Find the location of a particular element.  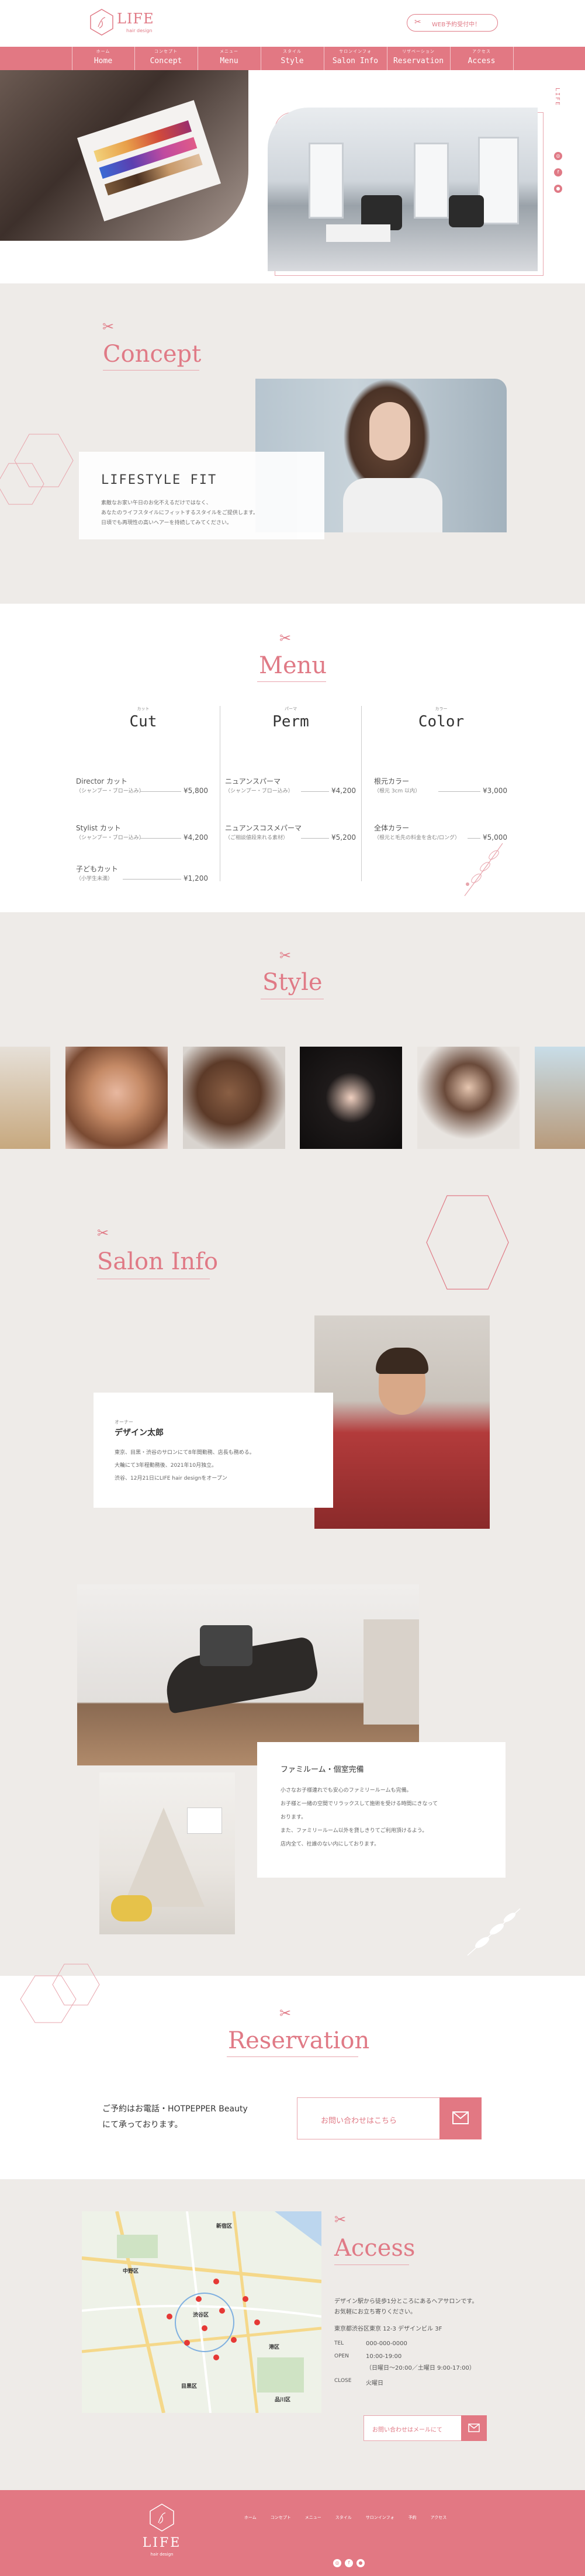

footer-link-style: スタイル is located at coordinates (343, 2519).